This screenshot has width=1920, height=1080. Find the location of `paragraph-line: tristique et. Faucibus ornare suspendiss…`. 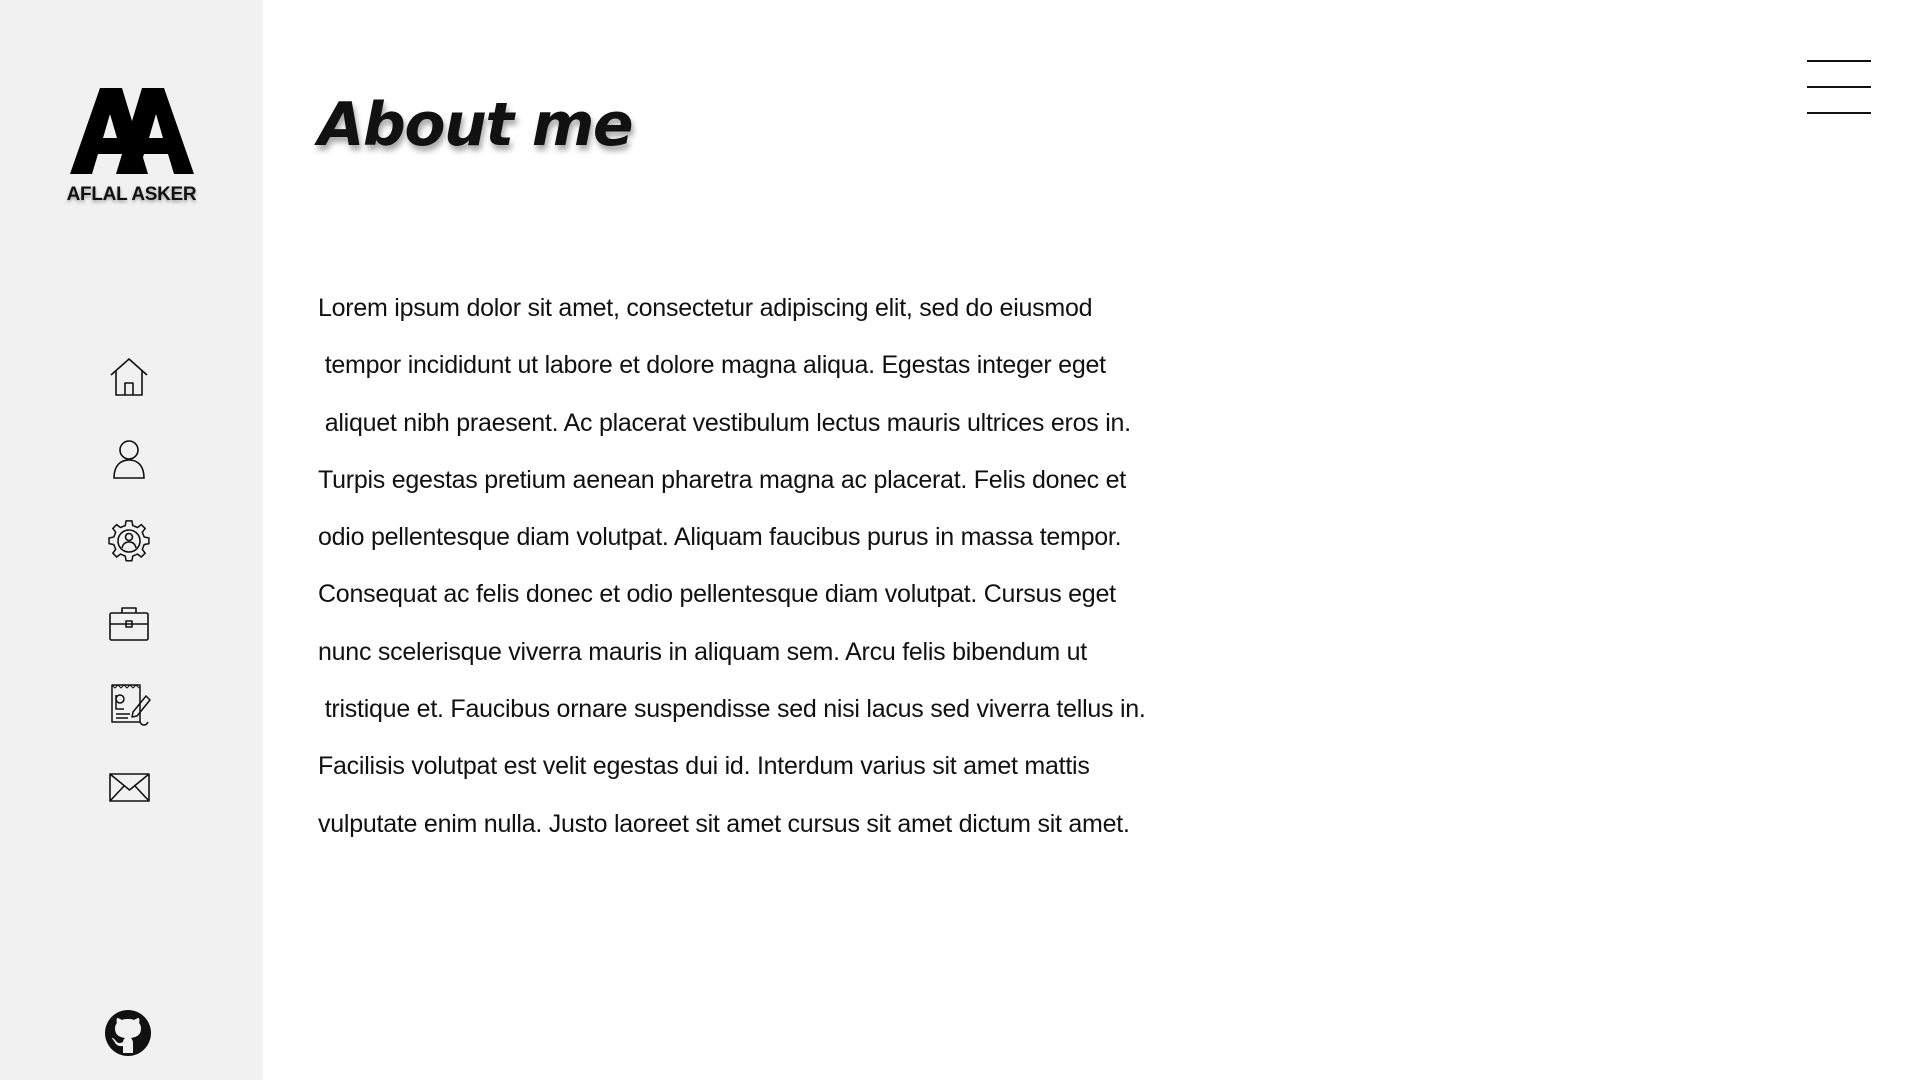

paragraph-line: tristique et. Faucibus ornare suspendiss… is located at coordinates (732, 709).